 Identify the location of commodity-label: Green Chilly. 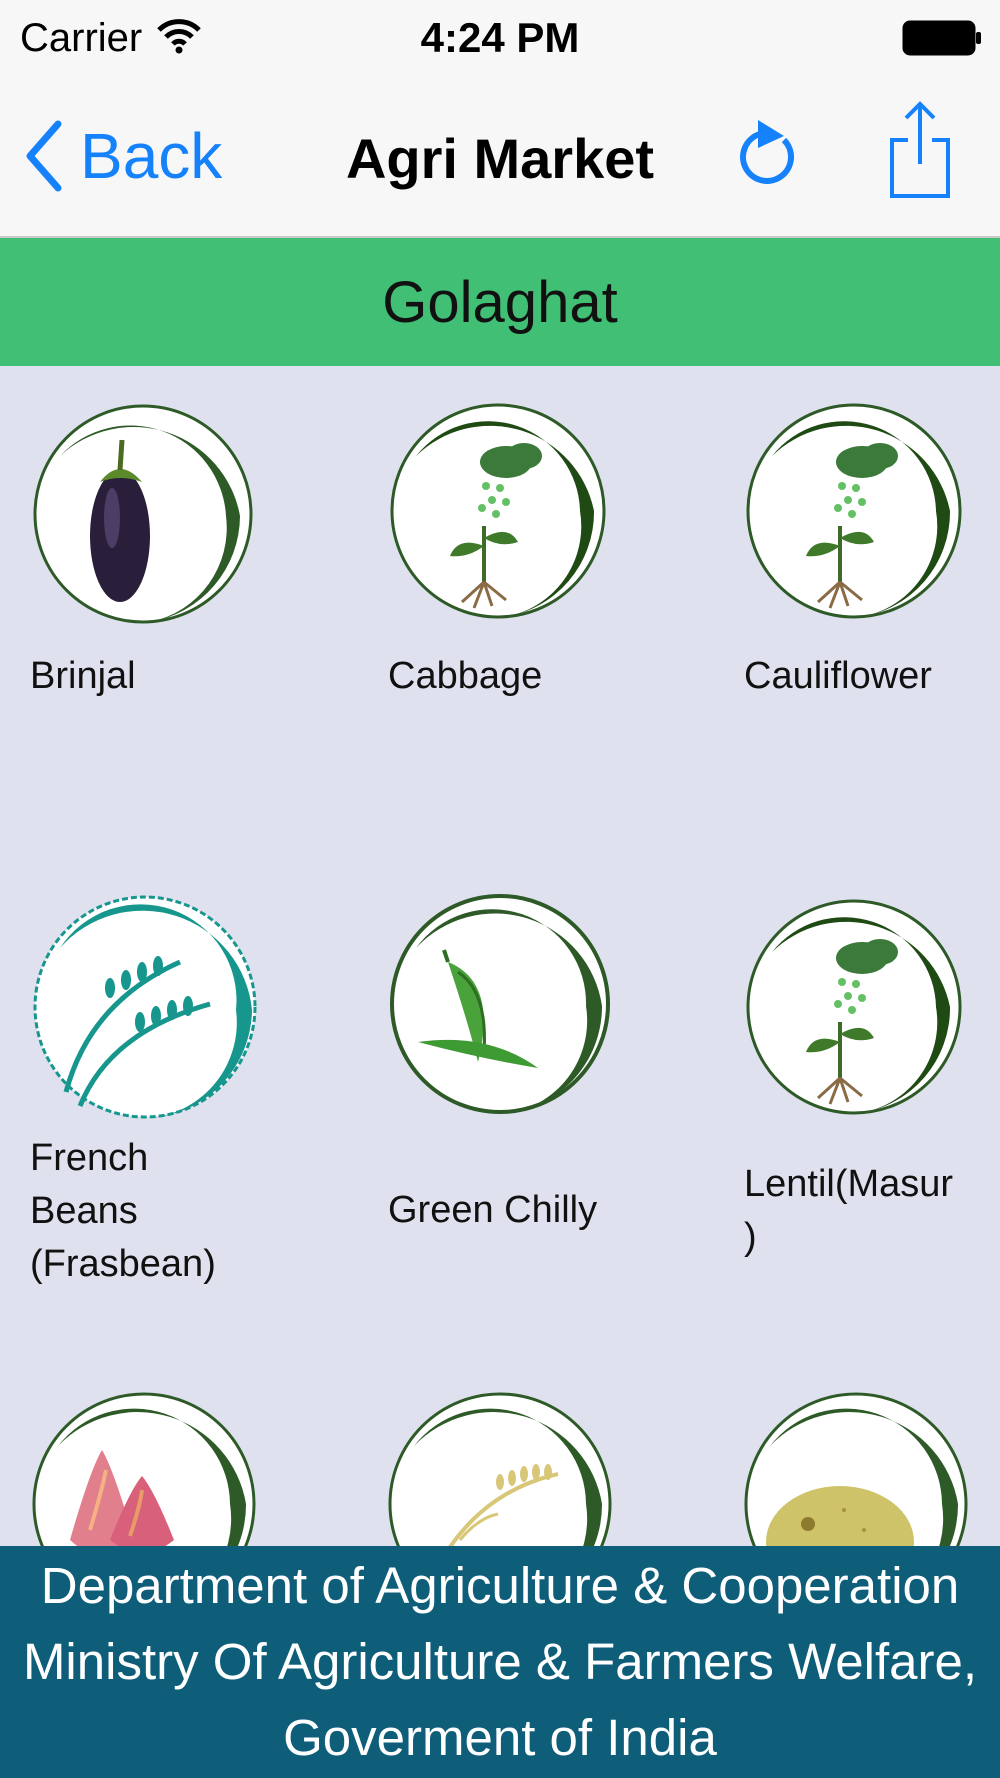
(493, 1210).